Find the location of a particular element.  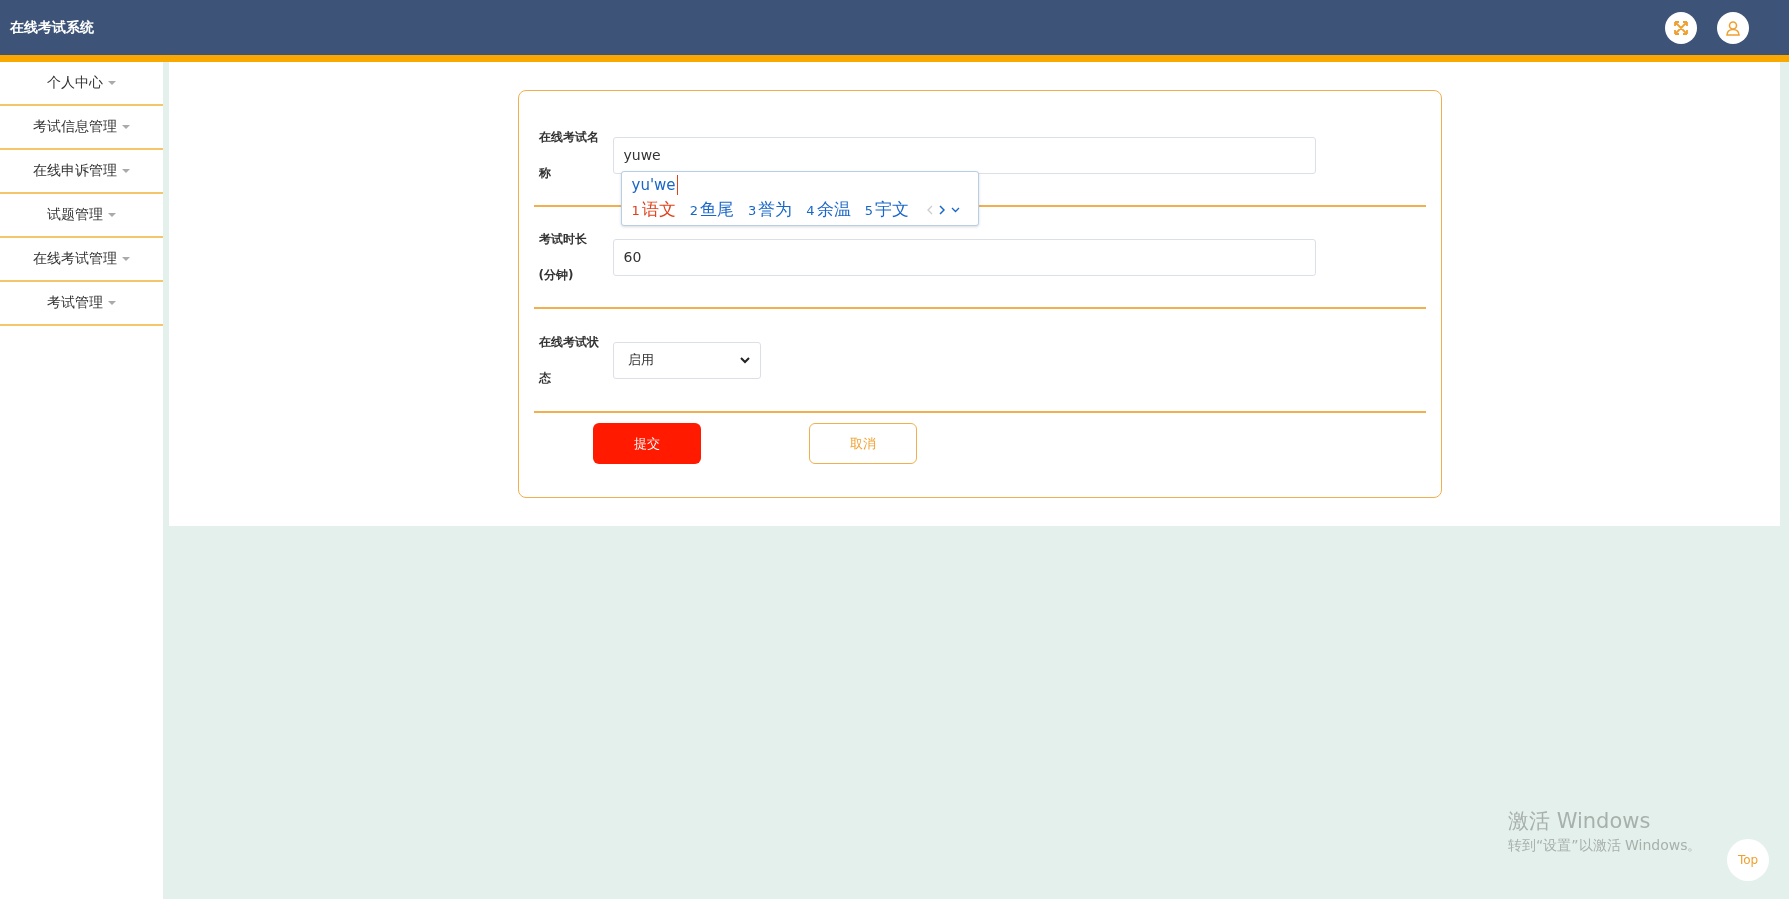

select-field: 启用 is located at coordinates (686, 360).